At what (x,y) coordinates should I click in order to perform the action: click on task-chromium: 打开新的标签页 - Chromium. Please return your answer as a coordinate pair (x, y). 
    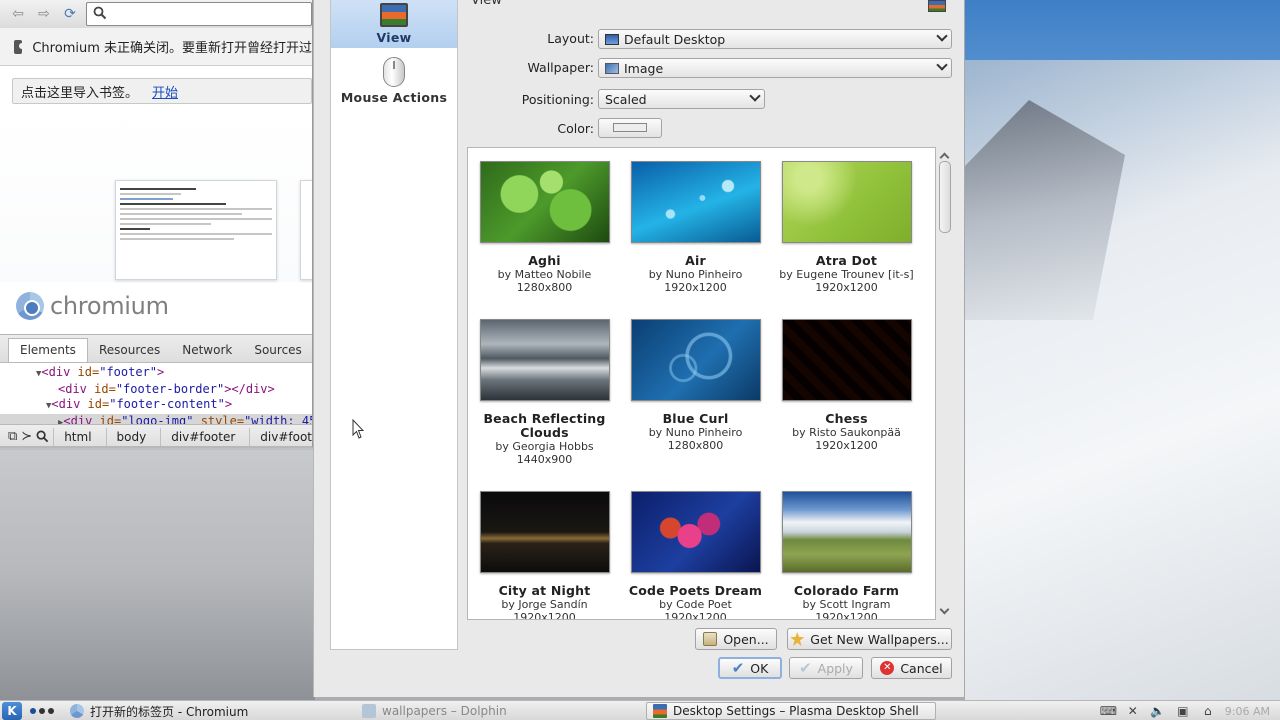
    Looking at the image, I should click on (159, 711).